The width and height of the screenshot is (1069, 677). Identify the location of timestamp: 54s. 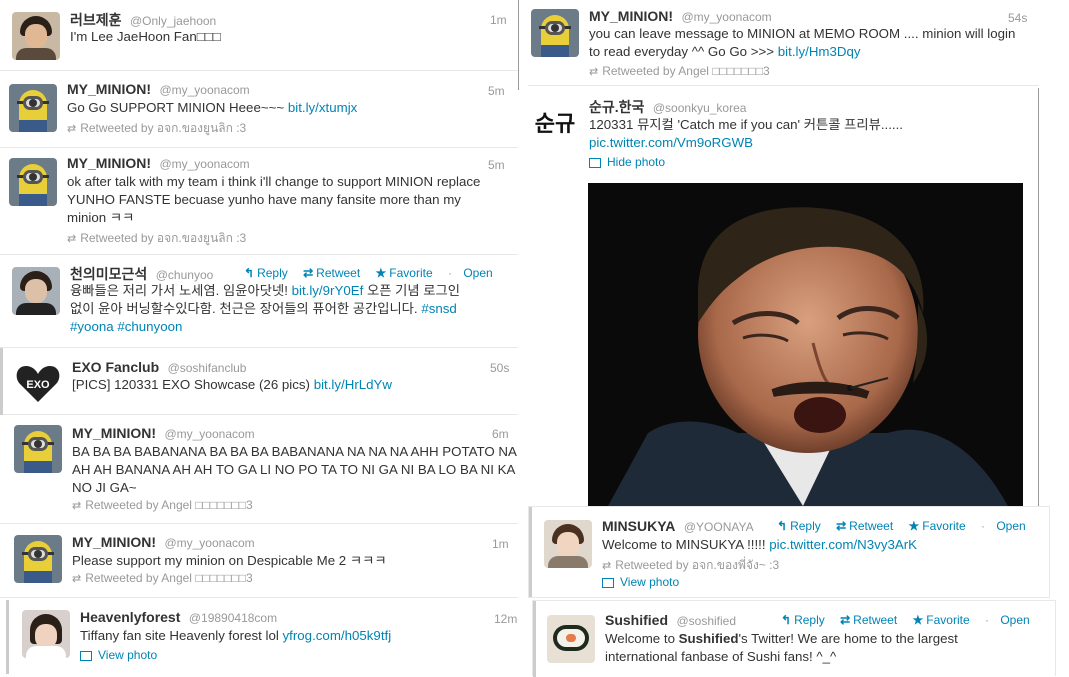
(1017, 18).